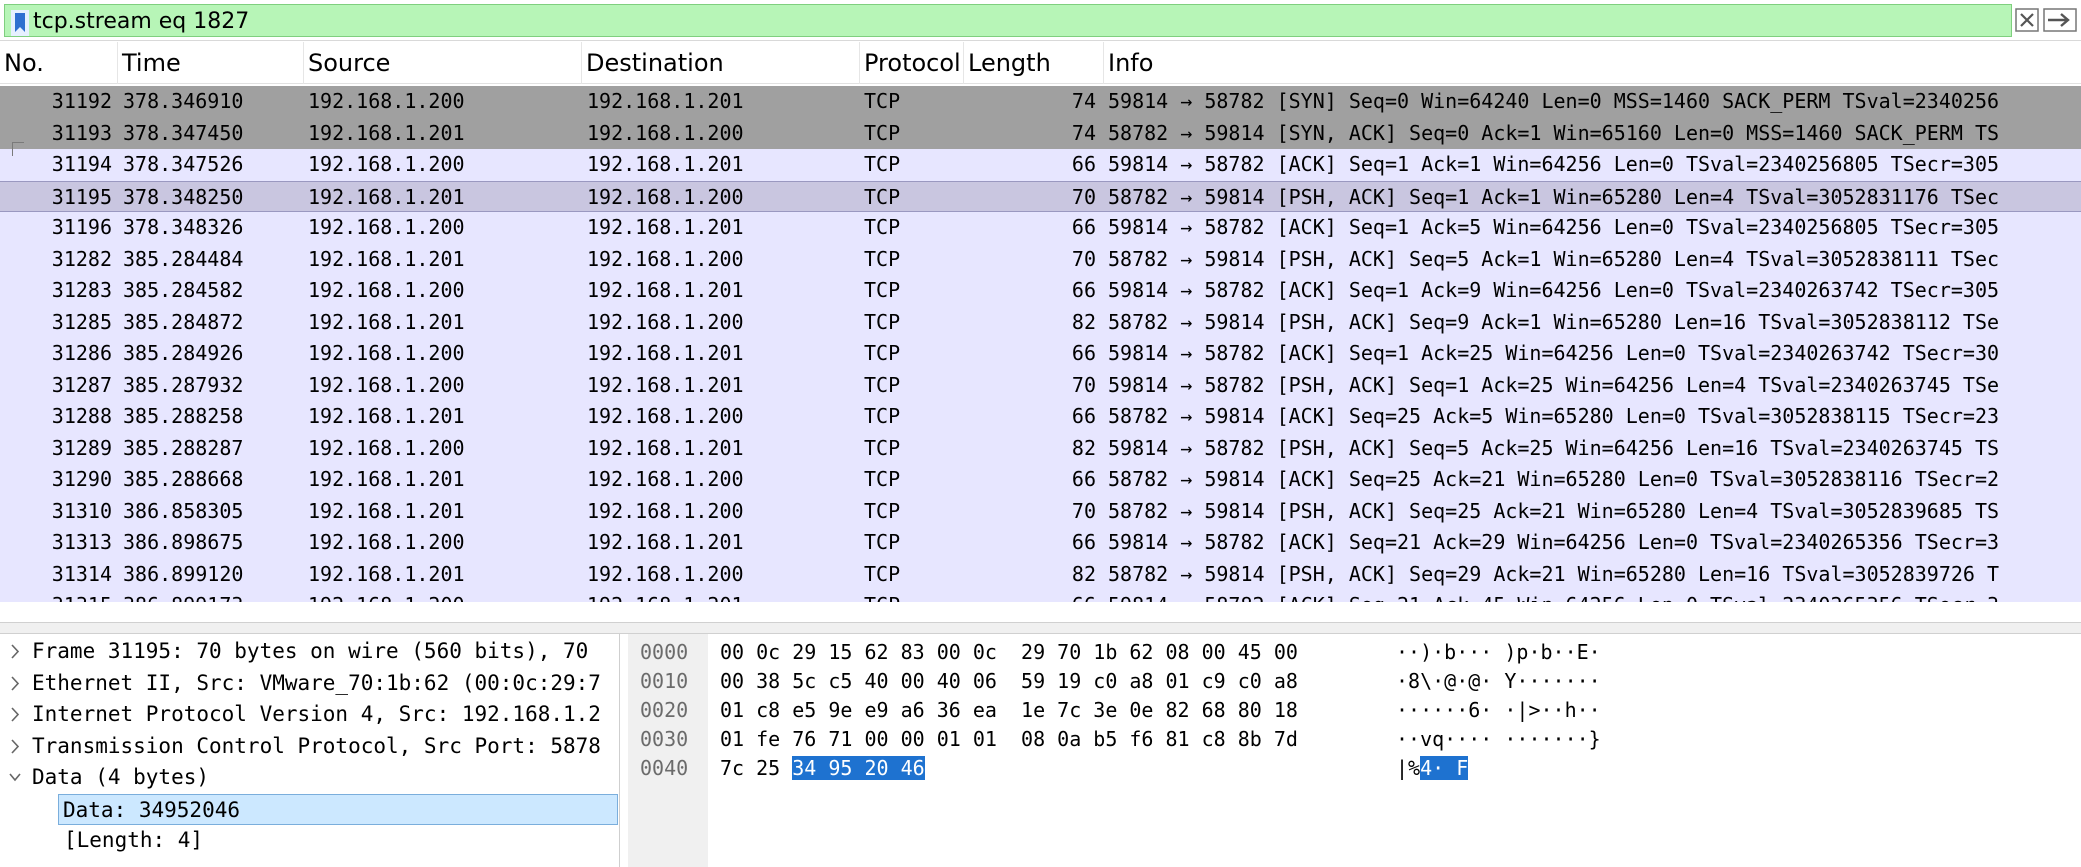 This screenshot has width=2081, height=867. Describe the element at coordinates (183, 227) in the screenshot. I see `packet-time: 378.348326` at that location.